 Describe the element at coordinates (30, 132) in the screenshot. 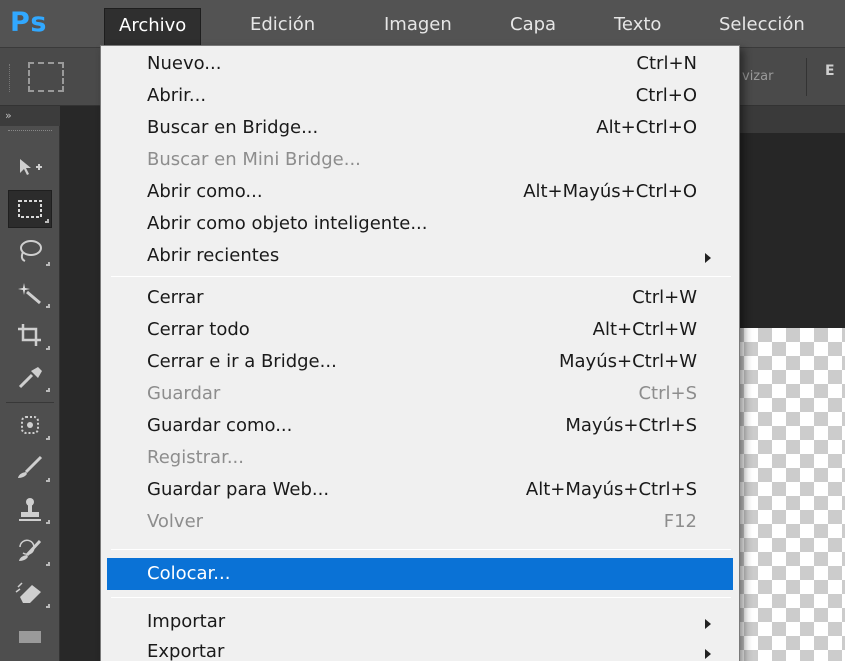

I see `tools-panel-grip` at that location.